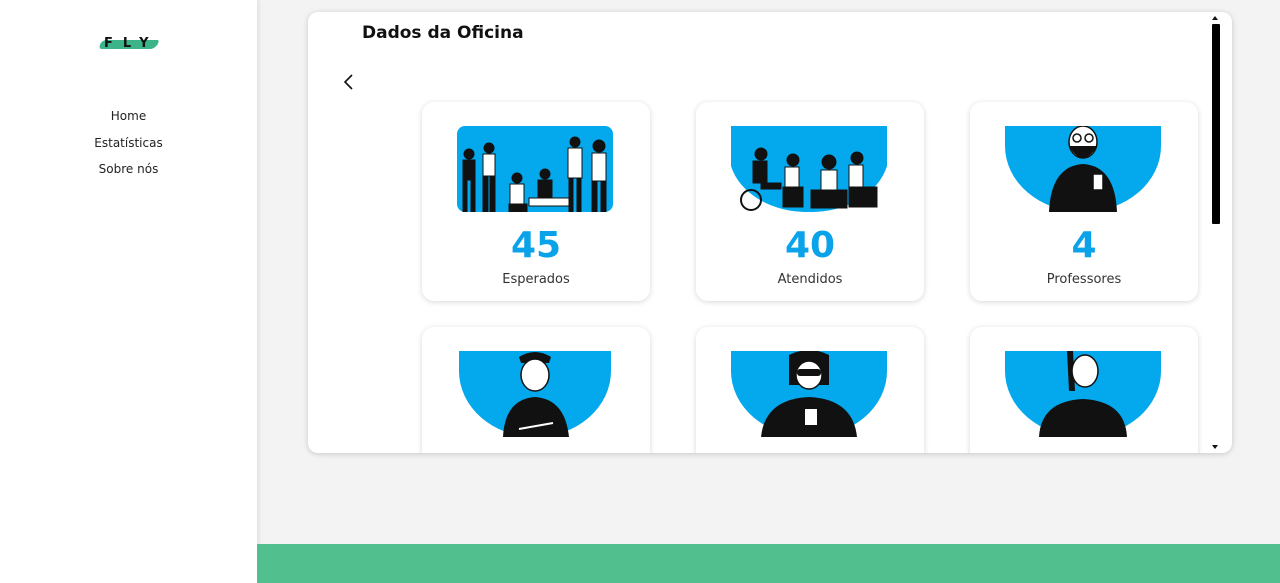  What do you see at coordinates (128, 121) in the screenshot?
I see `sidebar-item-home: Home` at bounding box center [128, 121].